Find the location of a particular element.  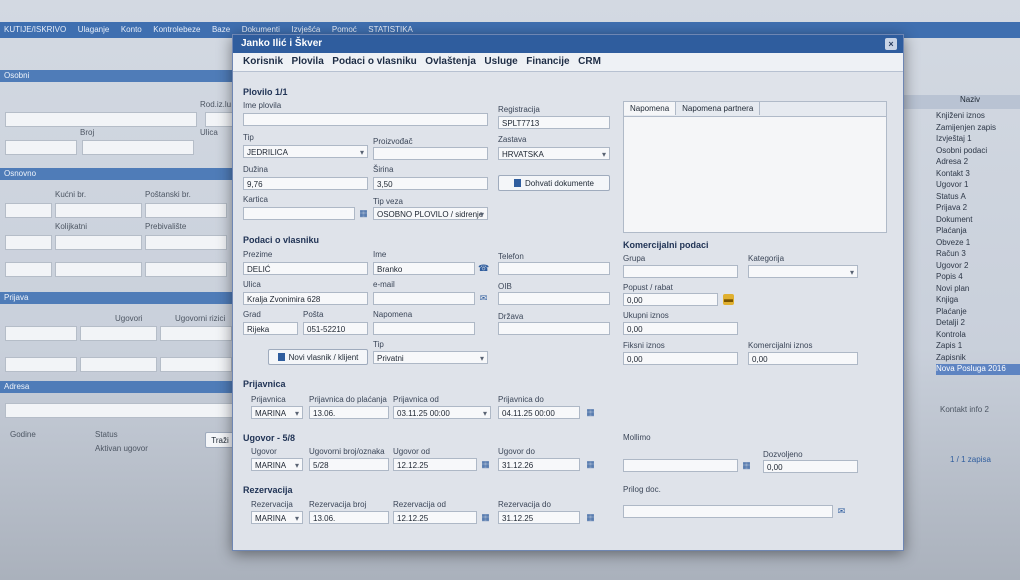

rezervacija-do-input: 31.12.25 is located at coordinates (539, 517).